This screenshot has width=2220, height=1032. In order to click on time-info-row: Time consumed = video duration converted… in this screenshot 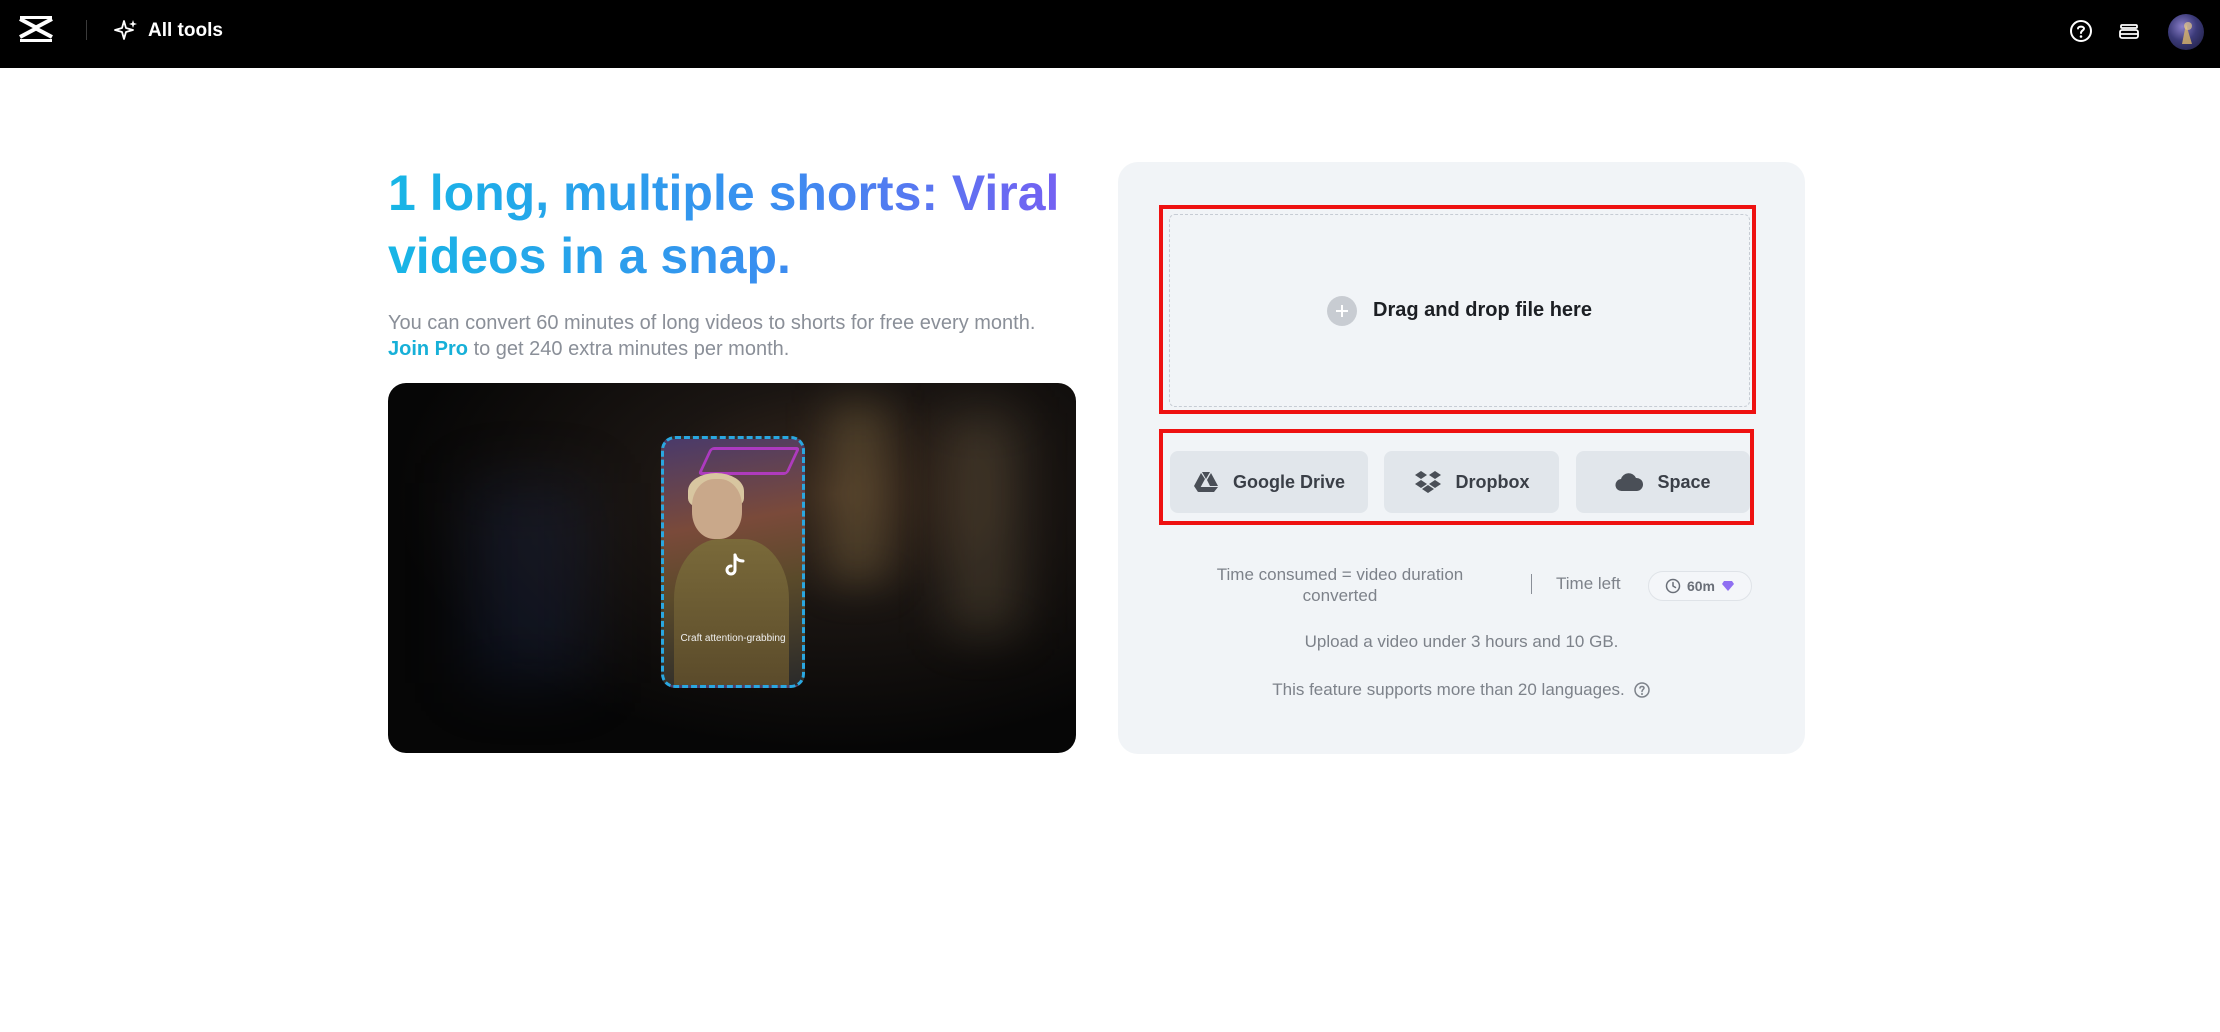, I will do `click(1470, 587)`.